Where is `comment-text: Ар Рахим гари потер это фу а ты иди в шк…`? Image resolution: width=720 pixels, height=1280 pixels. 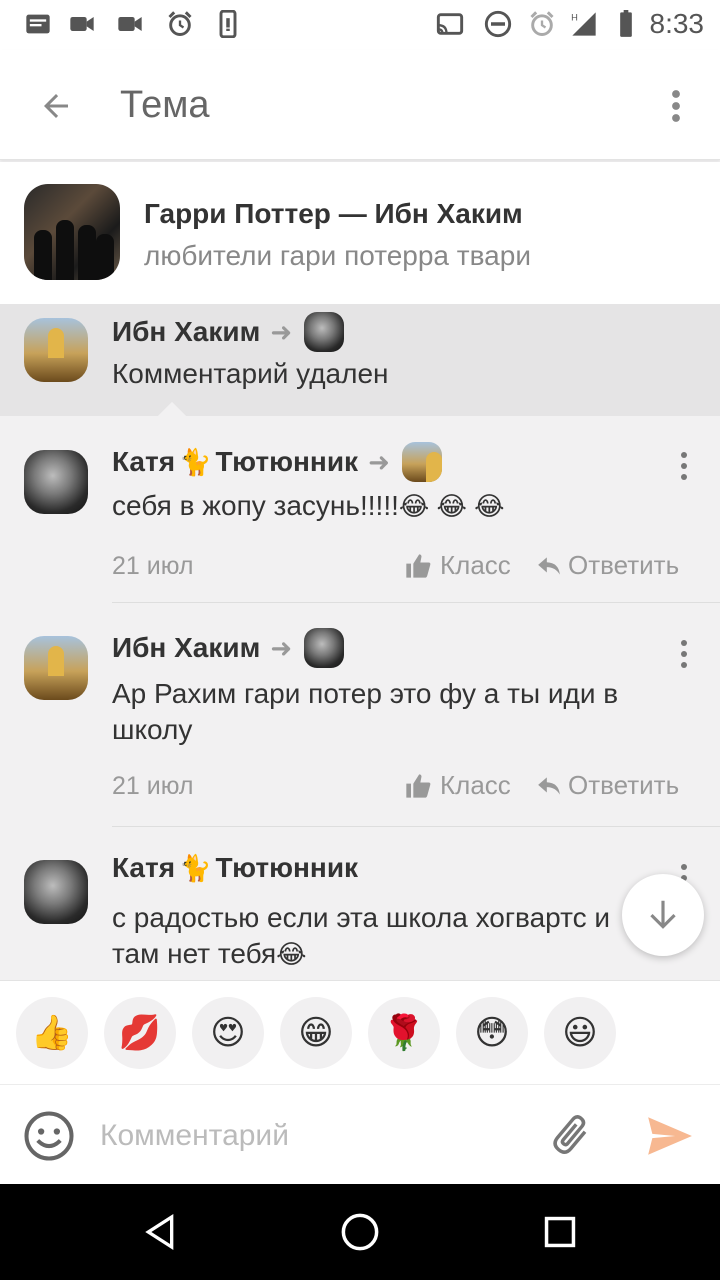
comment-text: Ар Рахим гари потер это фу а ты иди в шк… is located at coordinates (365, 711).